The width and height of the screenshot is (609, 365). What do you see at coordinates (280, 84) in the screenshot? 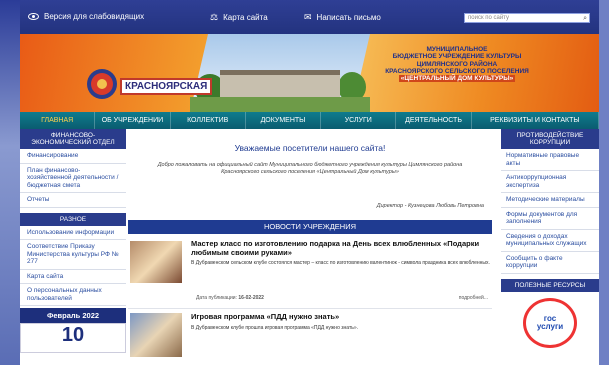
I see `banner-building` at bounding box center [280, 84].